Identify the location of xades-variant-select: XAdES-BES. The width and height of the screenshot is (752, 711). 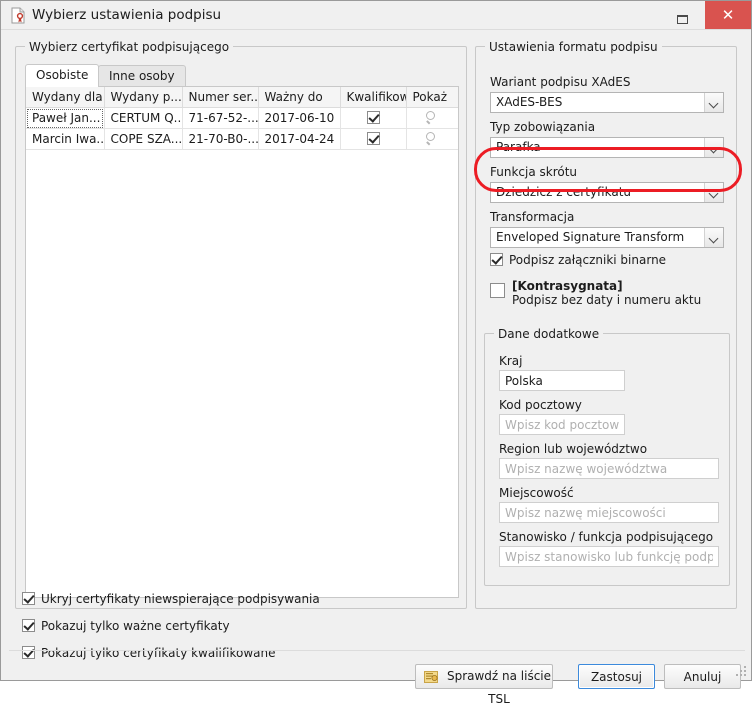
(607, 102).